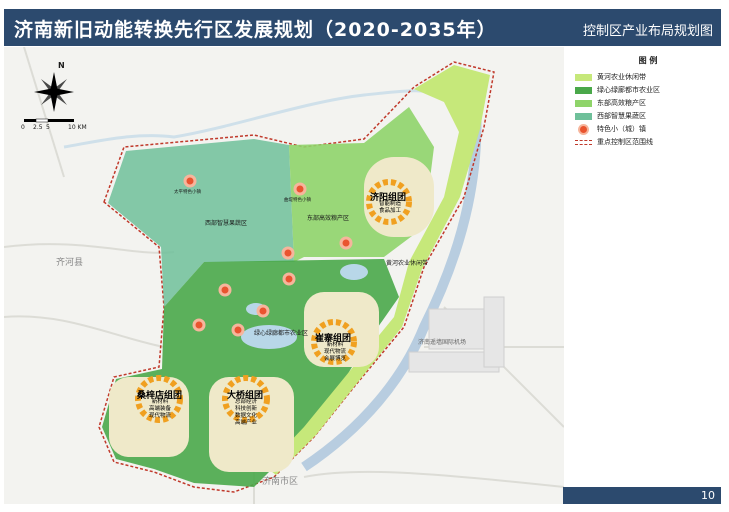  What do you see at coordinates (328, 218) in the screenshot?
I see `region-label-east: 东部高效粮产区` at bounding box center [328, 218].